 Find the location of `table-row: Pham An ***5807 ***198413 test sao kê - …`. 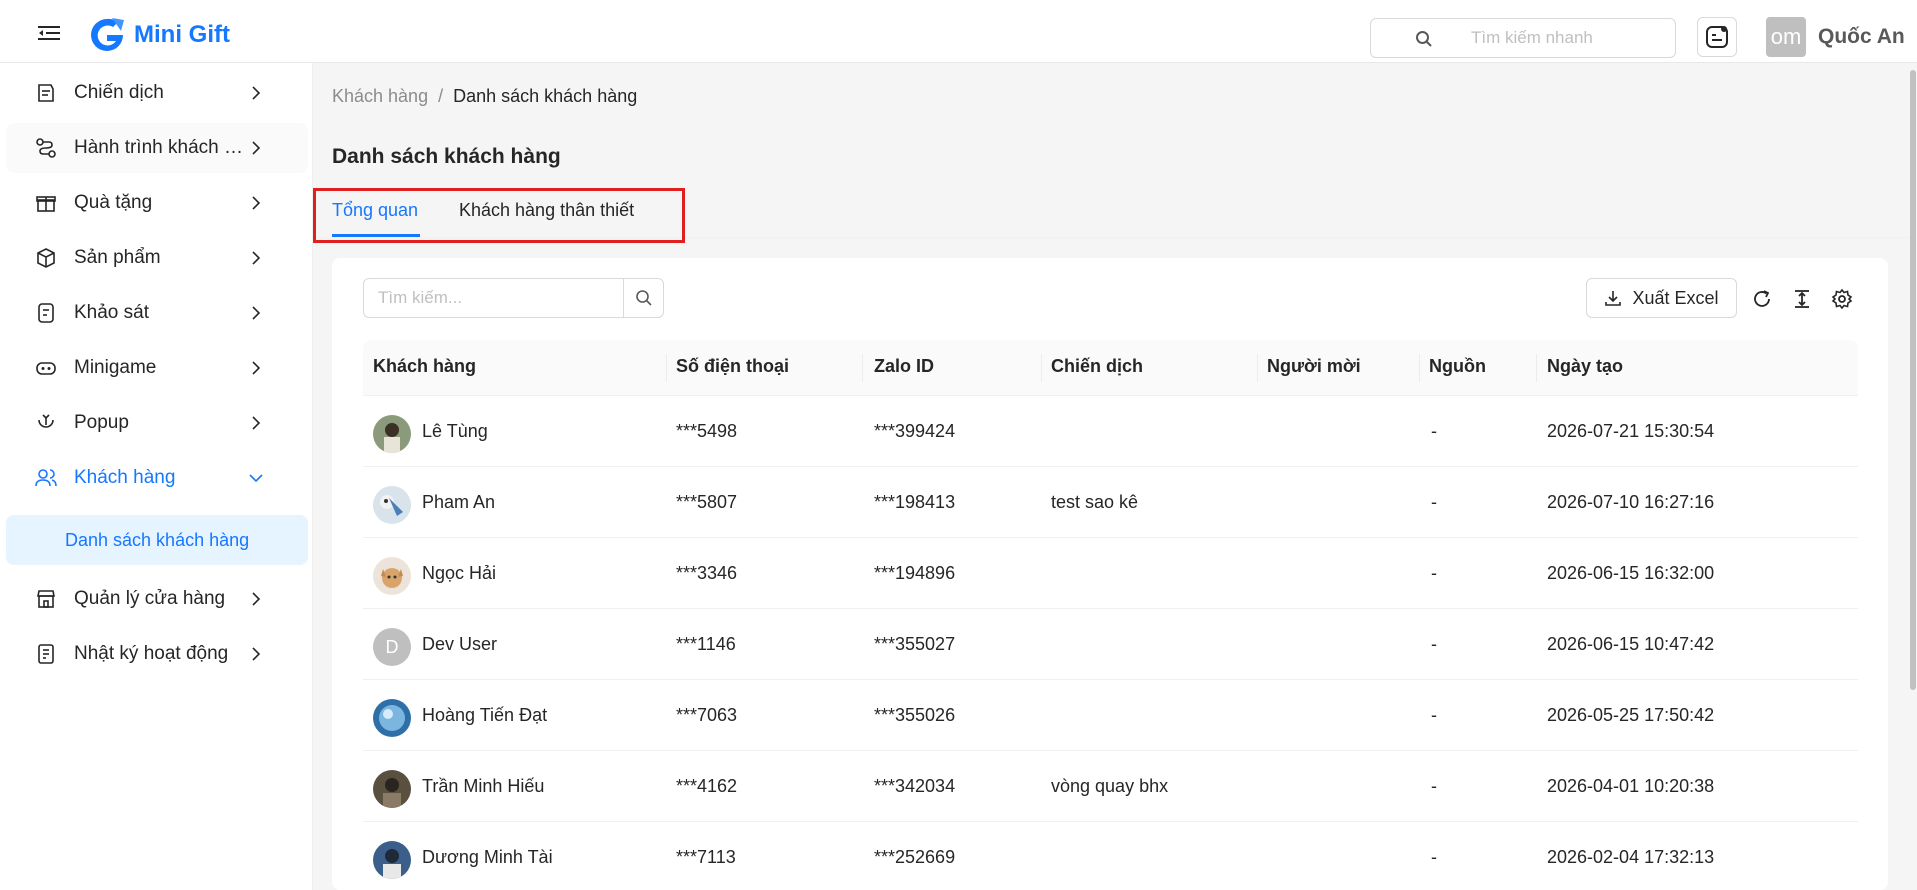

table-row: Pham An ***5807 ***198413 test sao kê - … is located at coordinates (1110, 502).